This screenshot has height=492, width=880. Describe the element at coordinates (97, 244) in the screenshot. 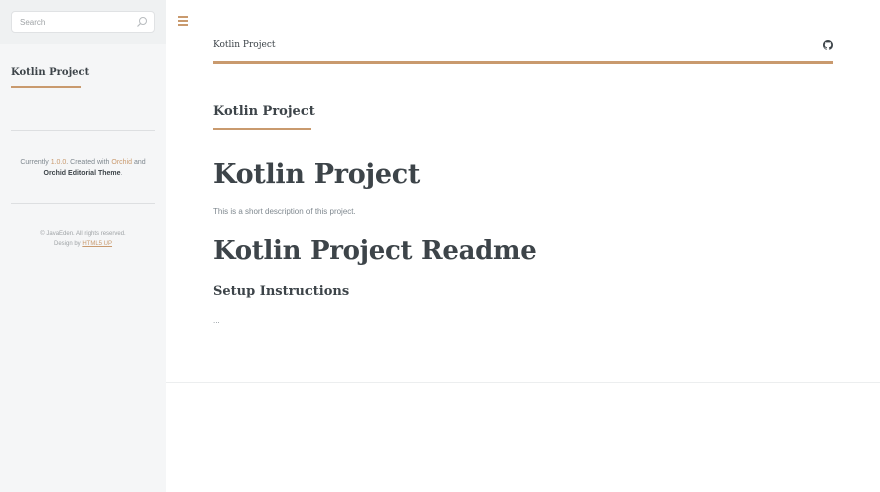

I see `html5up-link: HTML5 UP` at that location.